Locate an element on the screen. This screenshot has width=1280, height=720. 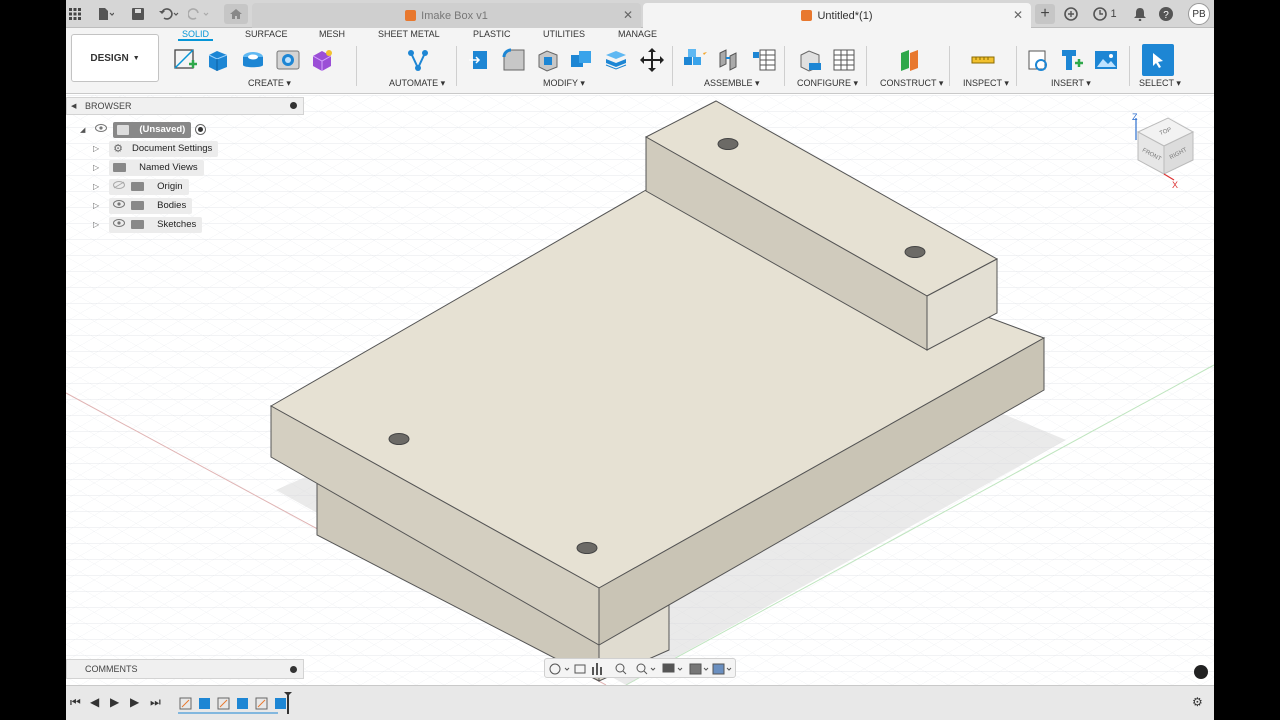
measure-icon is located at coordinates (983, 60).